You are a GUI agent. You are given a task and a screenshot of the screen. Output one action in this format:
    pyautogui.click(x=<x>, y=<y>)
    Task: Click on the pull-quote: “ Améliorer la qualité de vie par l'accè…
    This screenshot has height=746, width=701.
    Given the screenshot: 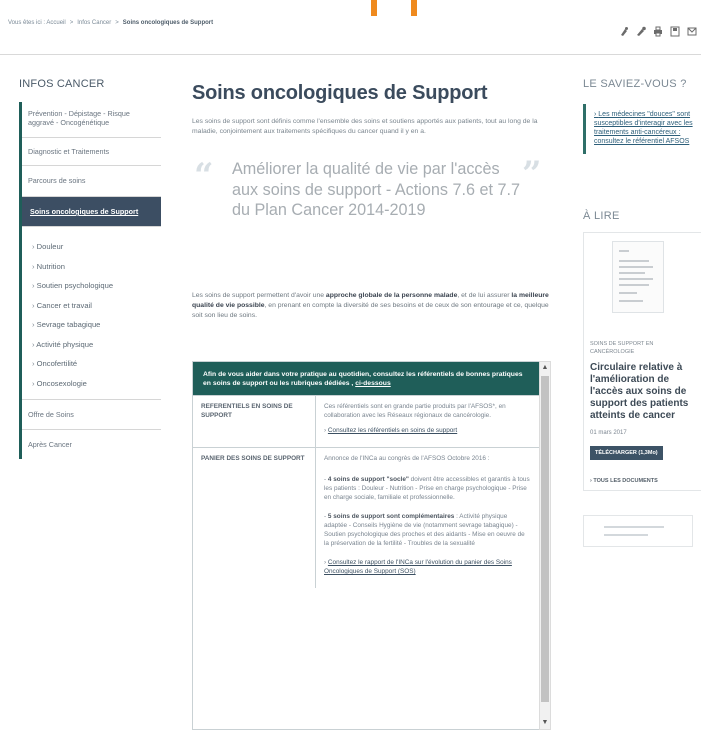 What is the action you would take?
    pyautogui.click(x=378, y=206)
    